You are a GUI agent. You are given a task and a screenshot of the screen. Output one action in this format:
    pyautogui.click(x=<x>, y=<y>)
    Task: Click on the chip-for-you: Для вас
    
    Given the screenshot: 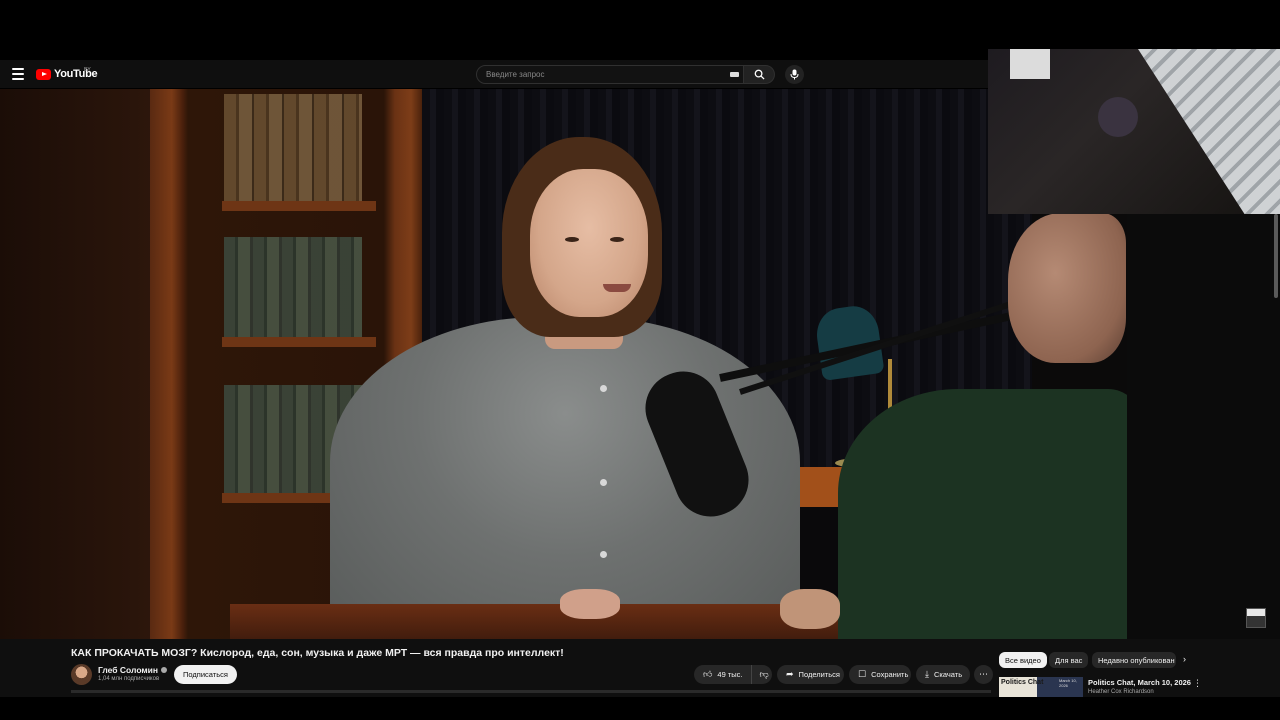 What is the action you would take?
    pyautogui.click(x=1069, y=660)
    